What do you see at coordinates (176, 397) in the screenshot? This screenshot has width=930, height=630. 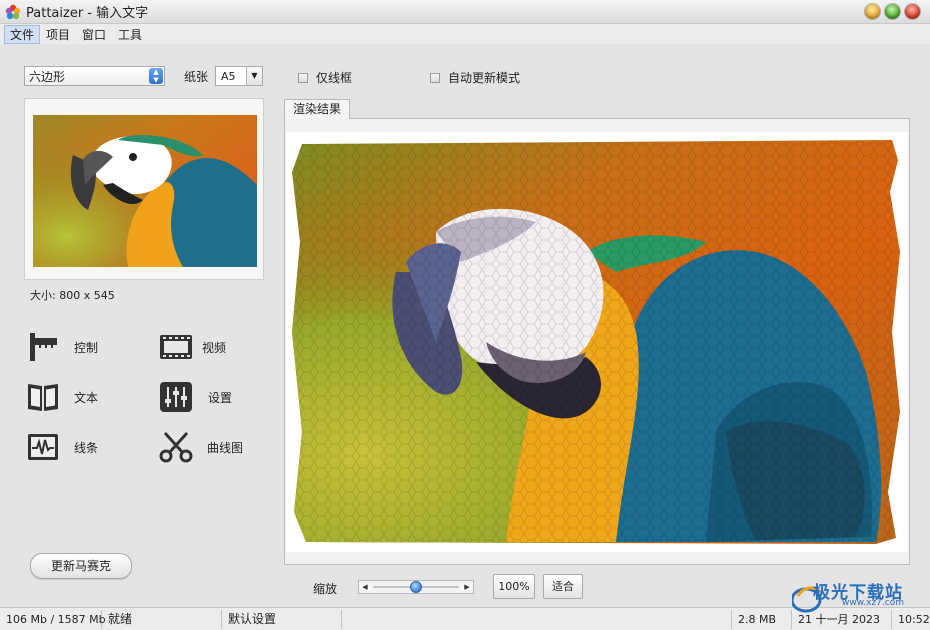 I see `sliders-icon` at bounding box center [176, 397].